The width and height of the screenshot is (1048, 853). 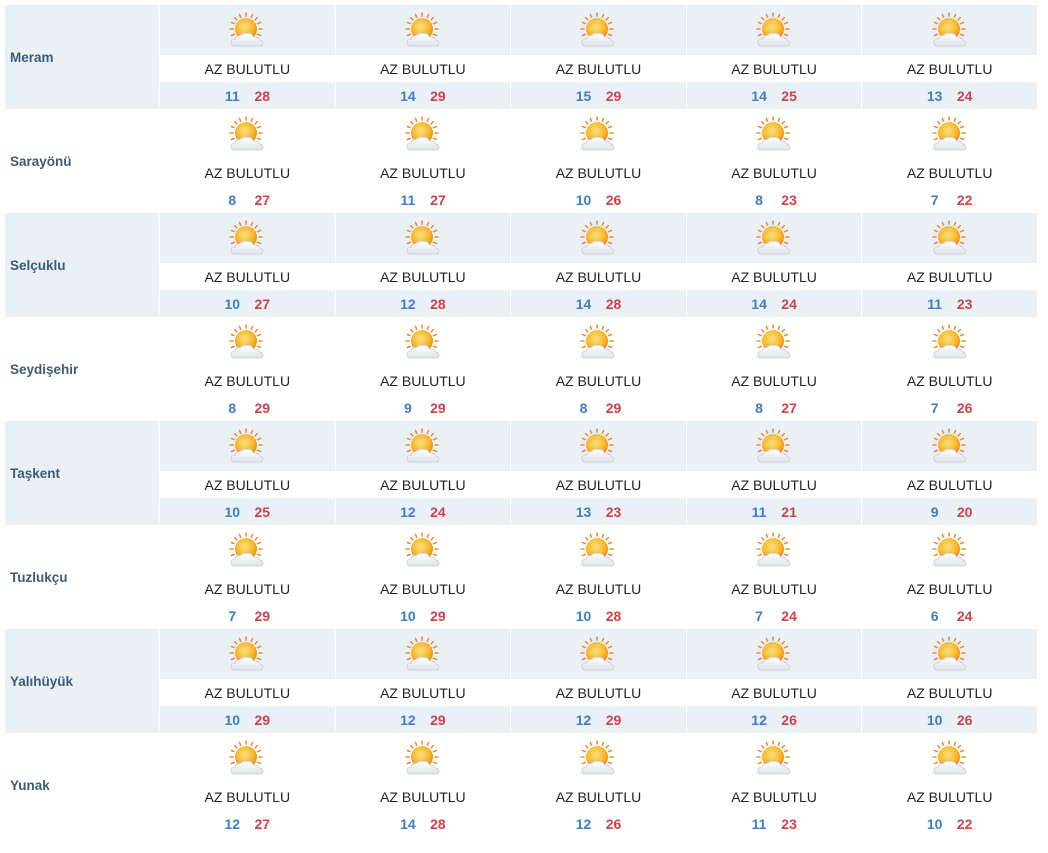 I want to click on temperature-range: 15 29, so click(x=598, y=95).